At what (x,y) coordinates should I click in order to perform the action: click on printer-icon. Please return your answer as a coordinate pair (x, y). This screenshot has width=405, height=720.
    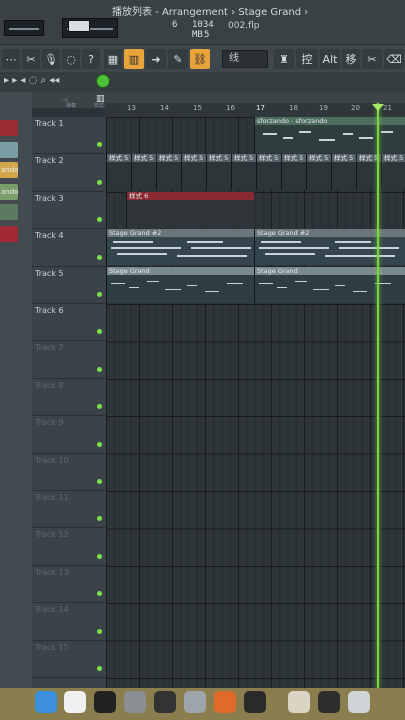
    Looking at the image, I should click on (299, 702).